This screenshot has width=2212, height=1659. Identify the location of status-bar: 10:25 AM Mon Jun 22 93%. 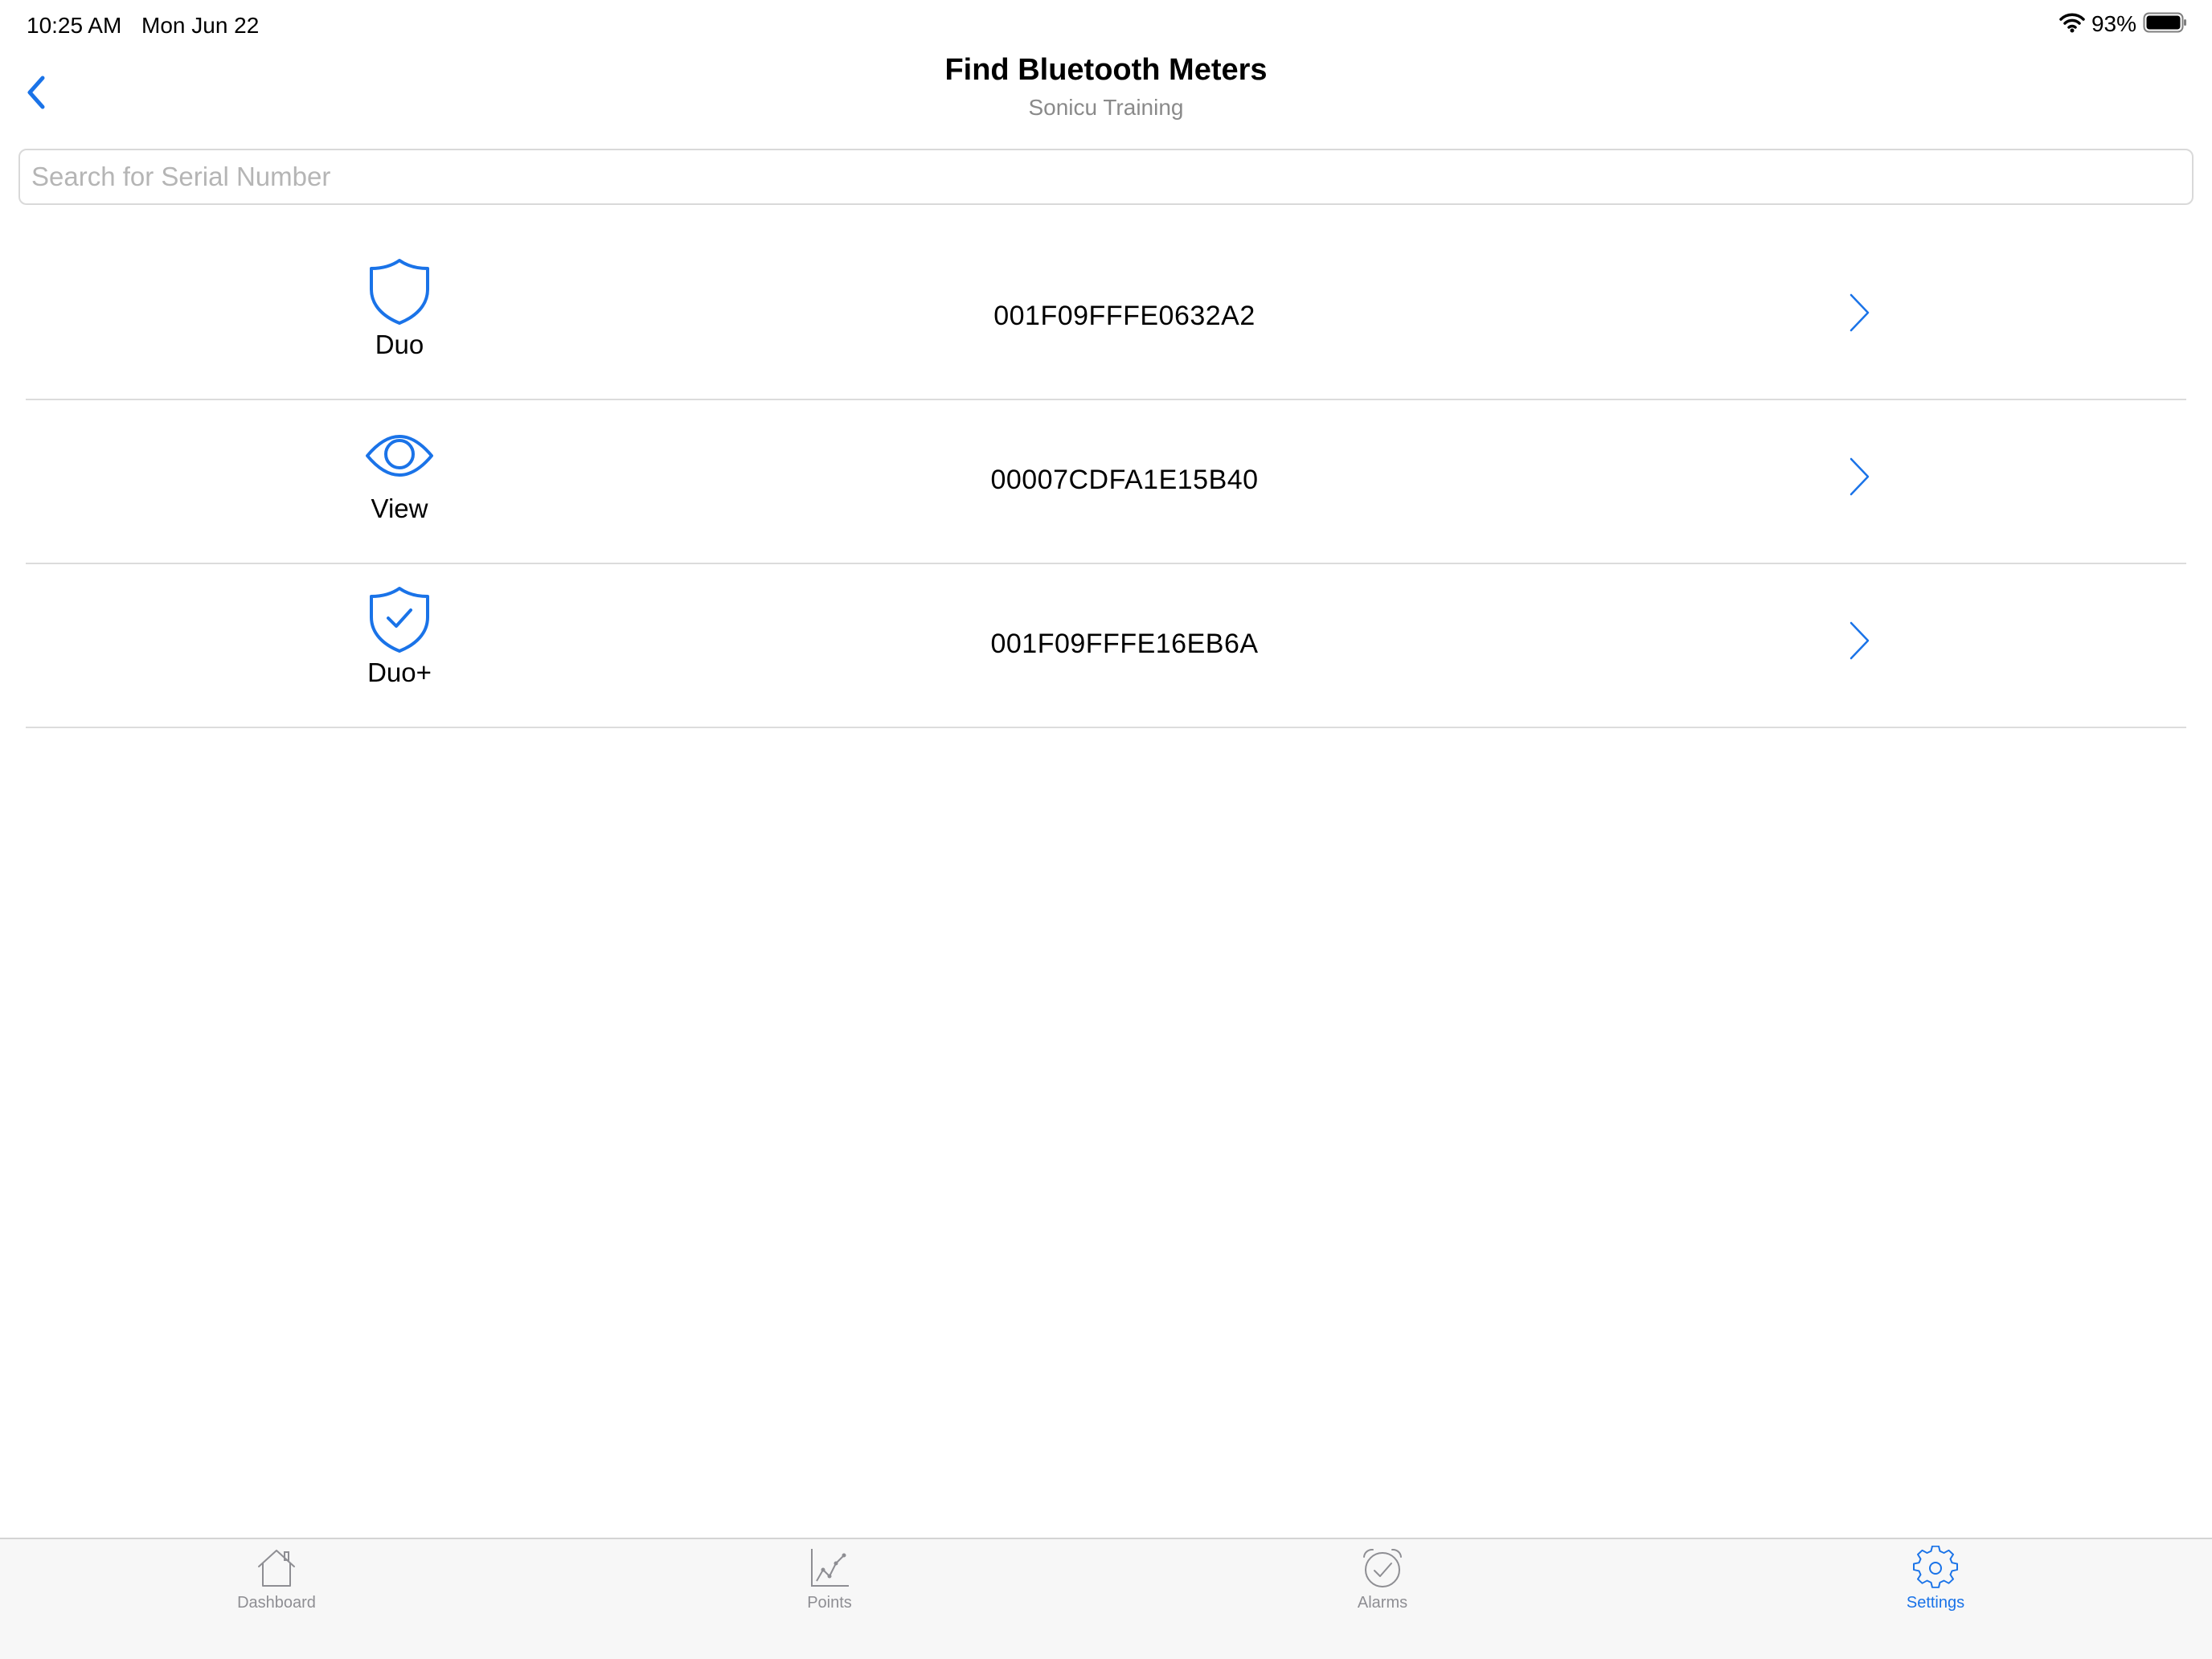
(1106, 24).